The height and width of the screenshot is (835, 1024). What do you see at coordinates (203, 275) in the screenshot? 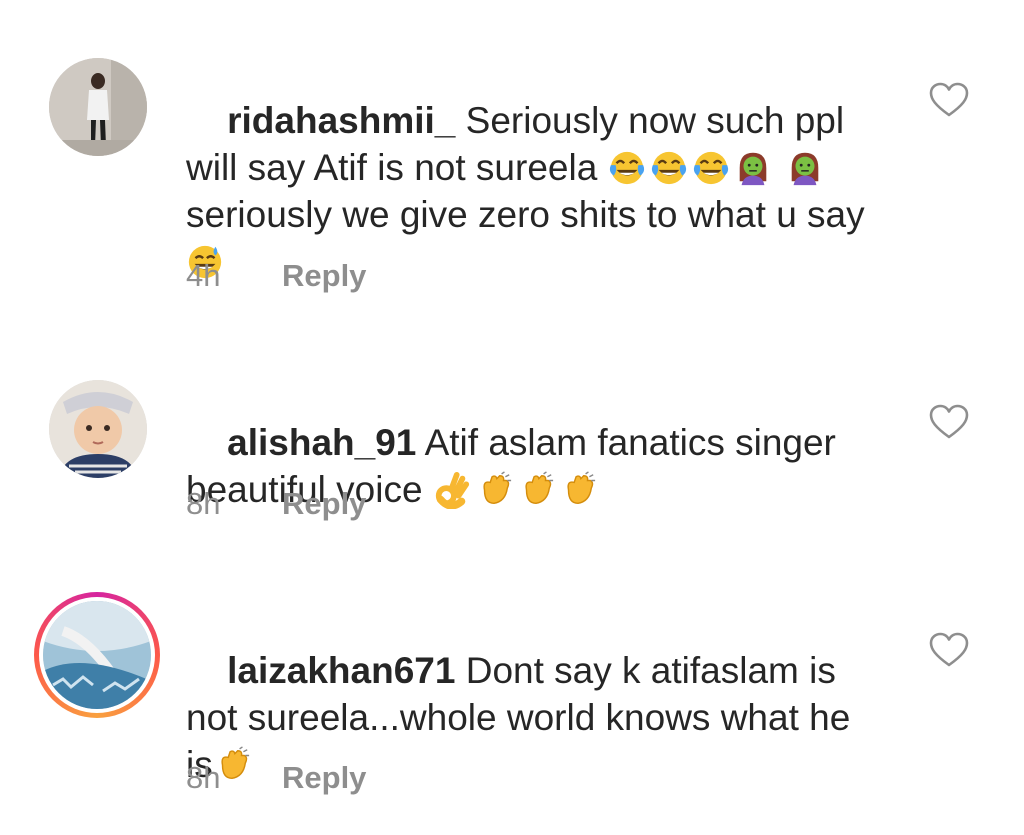
I see `comment-time: 4h` at bounding box center [203, 275].